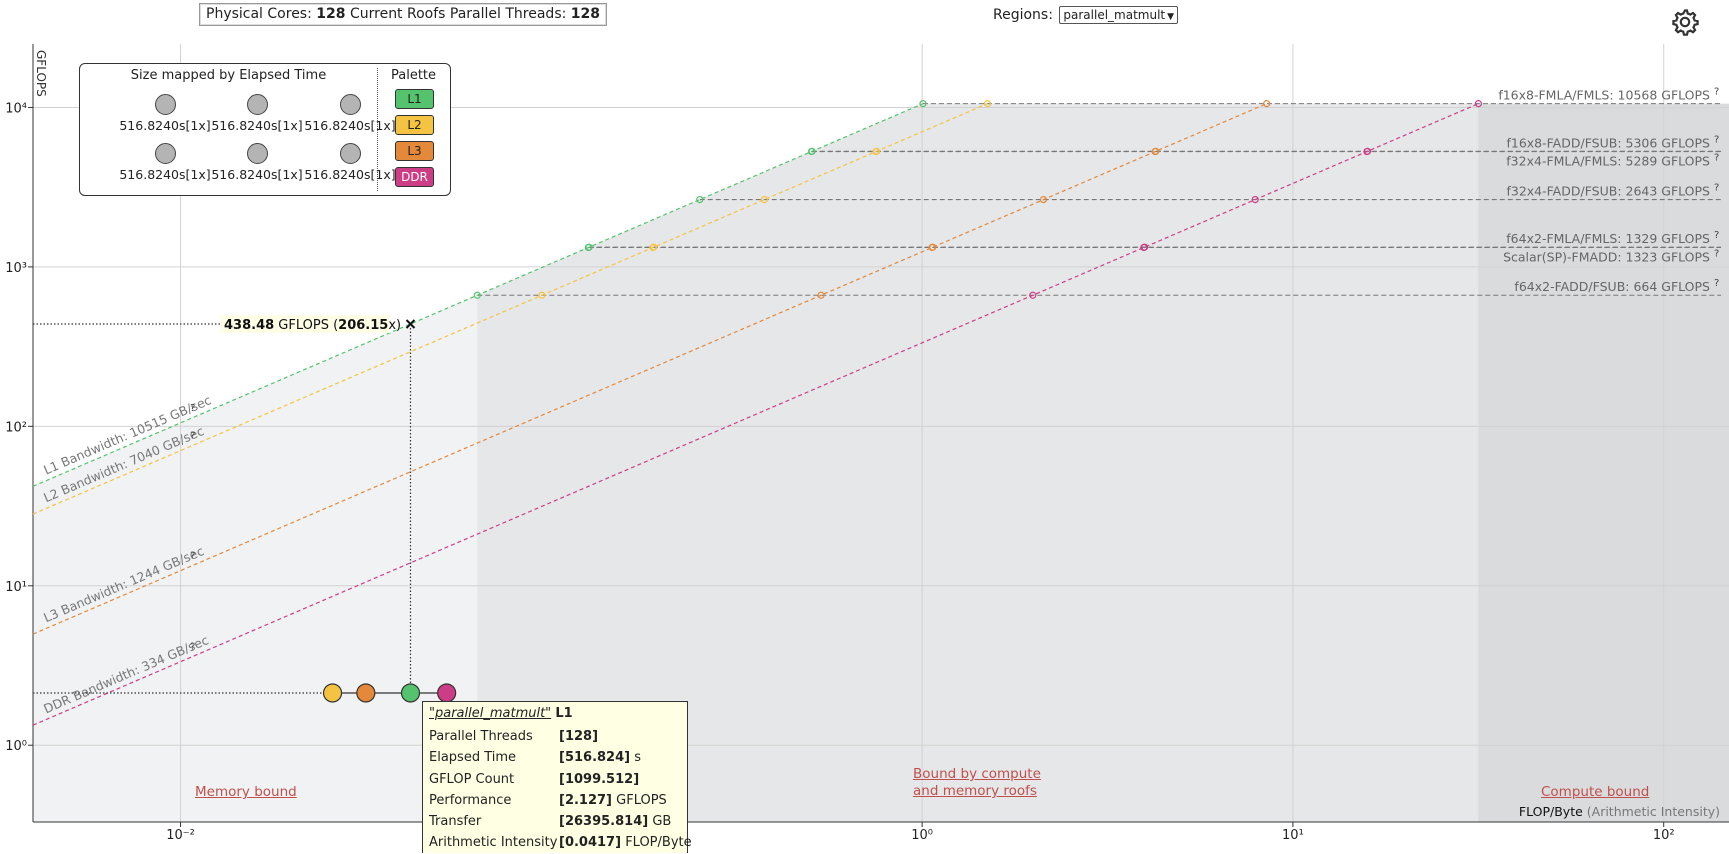  I want to click on x-tick-label: 10⁰, so click(922, 835).